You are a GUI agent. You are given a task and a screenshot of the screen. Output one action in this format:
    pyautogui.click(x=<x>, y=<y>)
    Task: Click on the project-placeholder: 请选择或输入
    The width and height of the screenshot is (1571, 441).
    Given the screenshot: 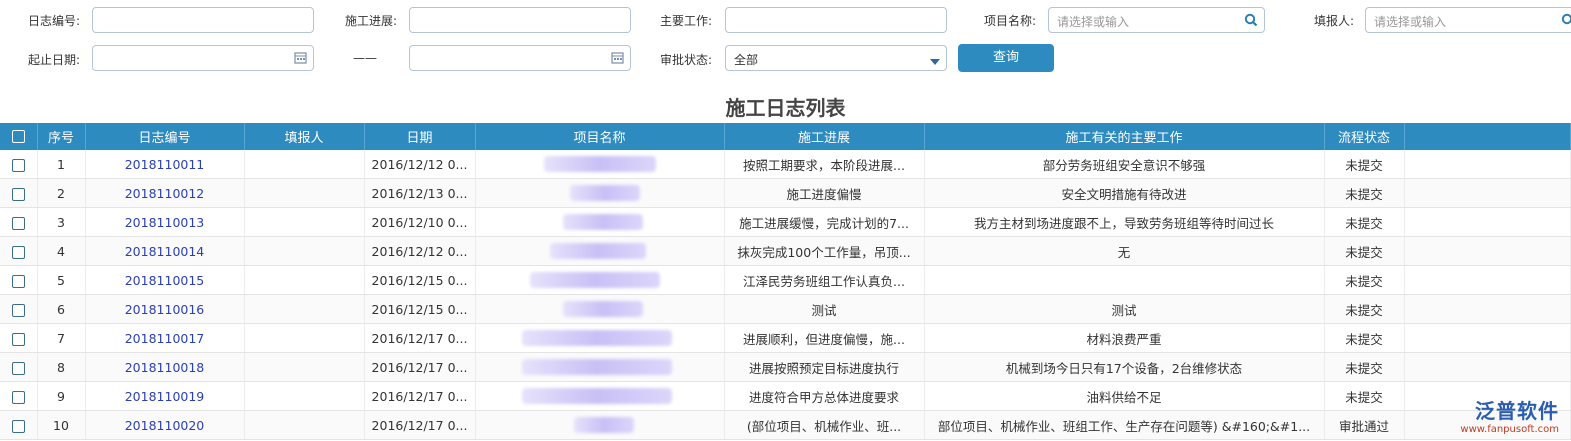 What is the action you would take?
    pyautogui.click(x=1093, y=22)
    